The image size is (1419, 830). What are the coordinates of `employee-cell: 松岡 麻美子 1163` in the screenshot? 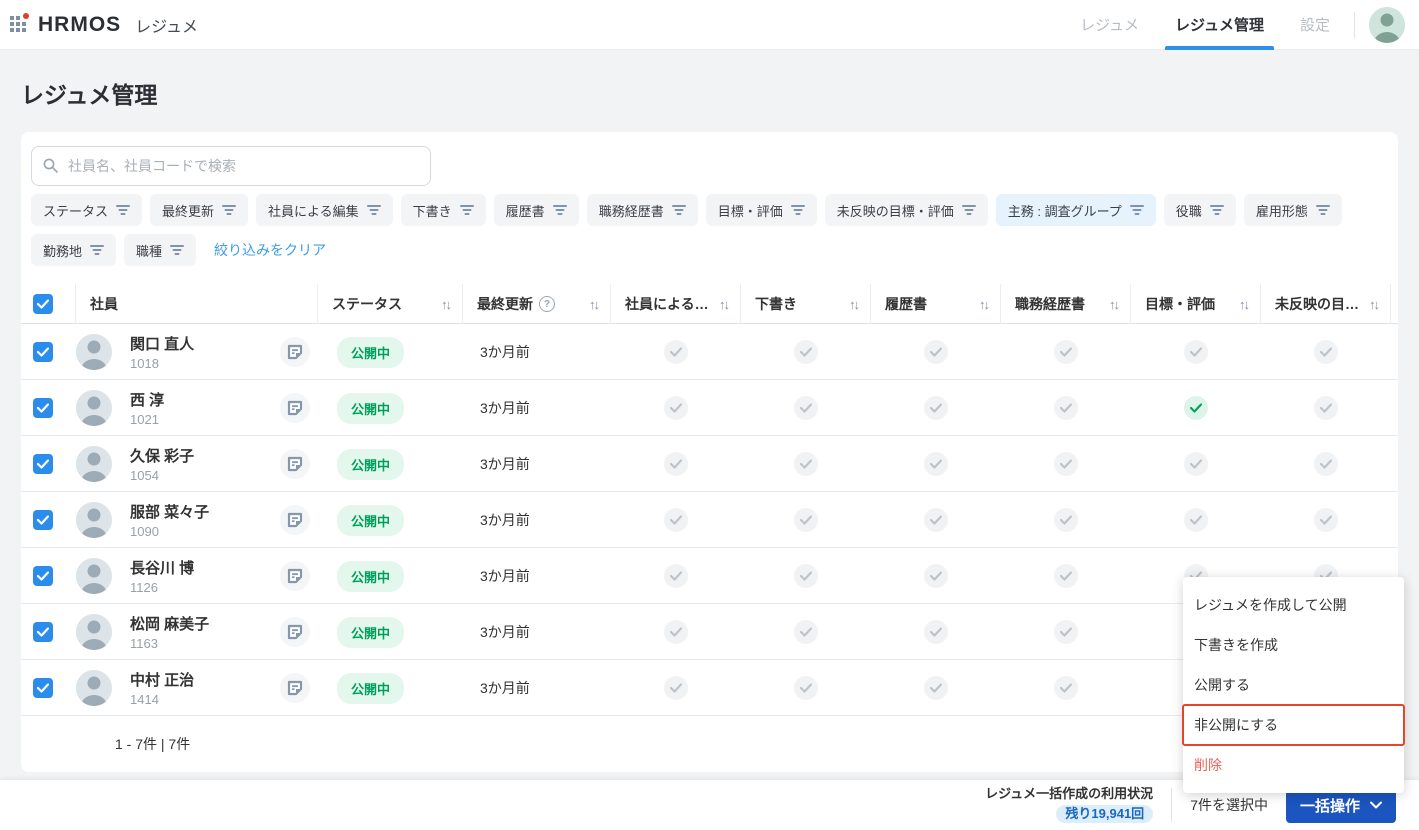 It's located at (197, 632).